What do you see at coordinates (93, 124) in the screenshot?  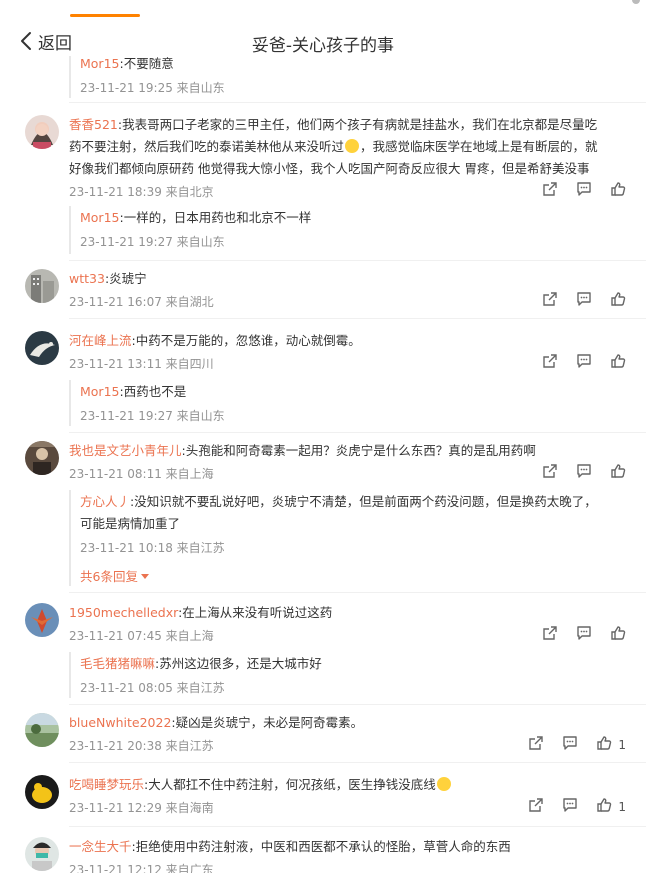 I see `comment-username: 香香521` at bounding box center [93, 124].